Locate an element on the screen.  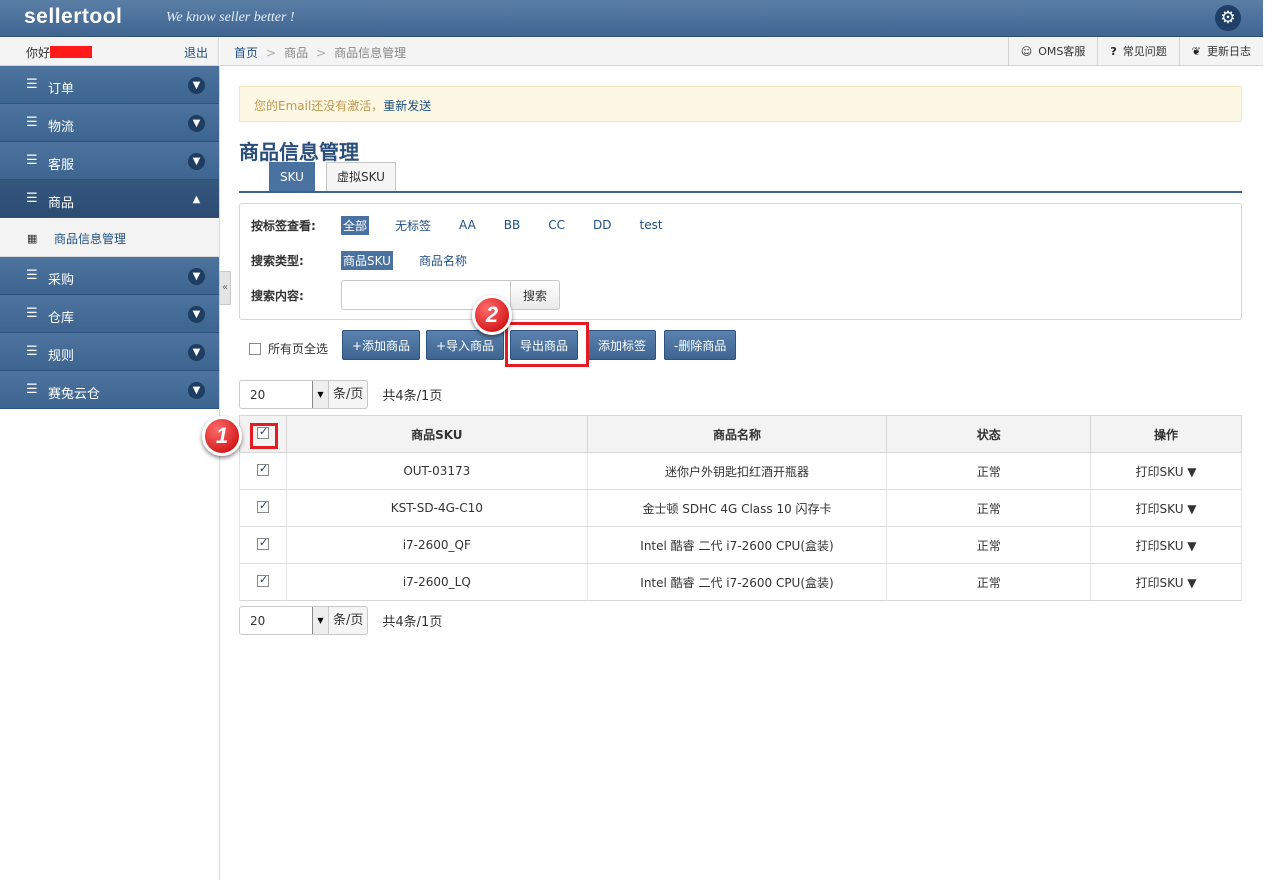
step-2-badge: 2 is located at coordinates (492, 315).